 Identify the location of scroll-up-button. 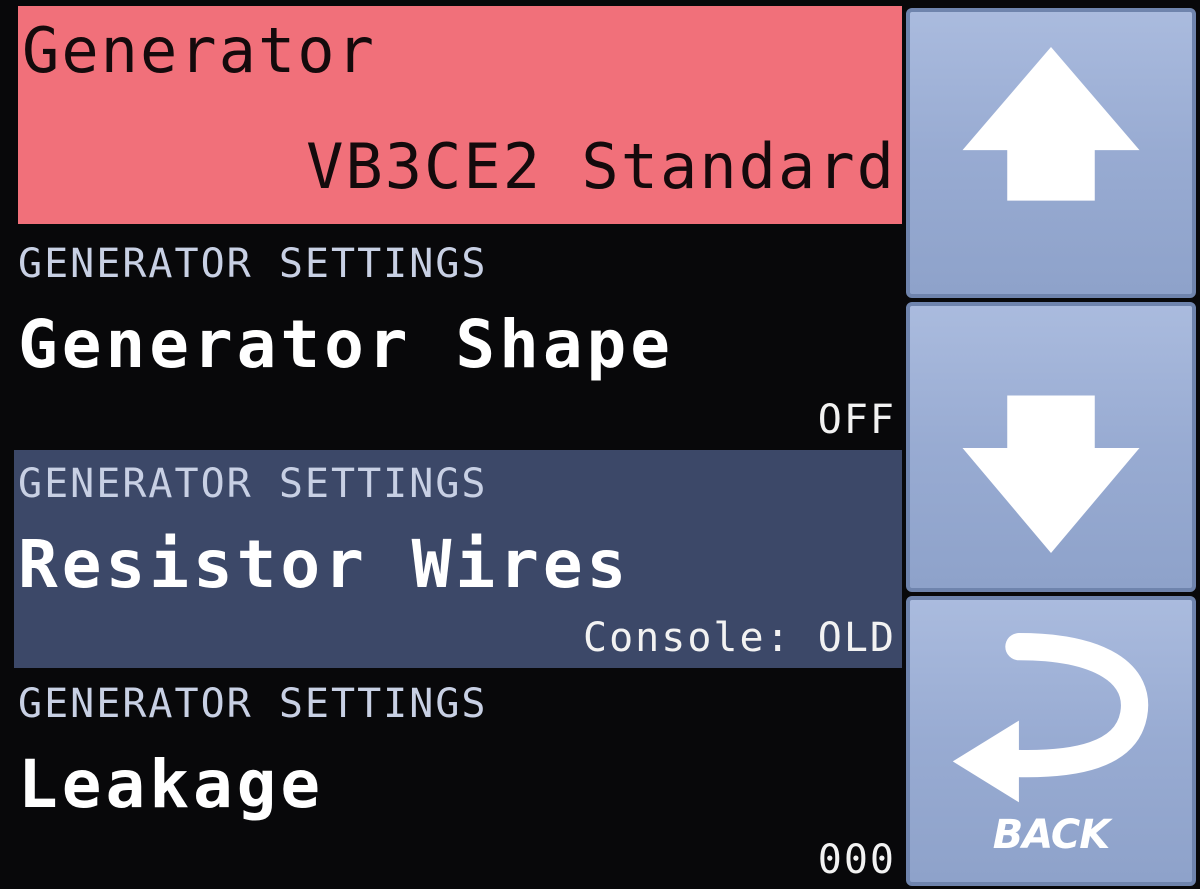
(1051, 153).